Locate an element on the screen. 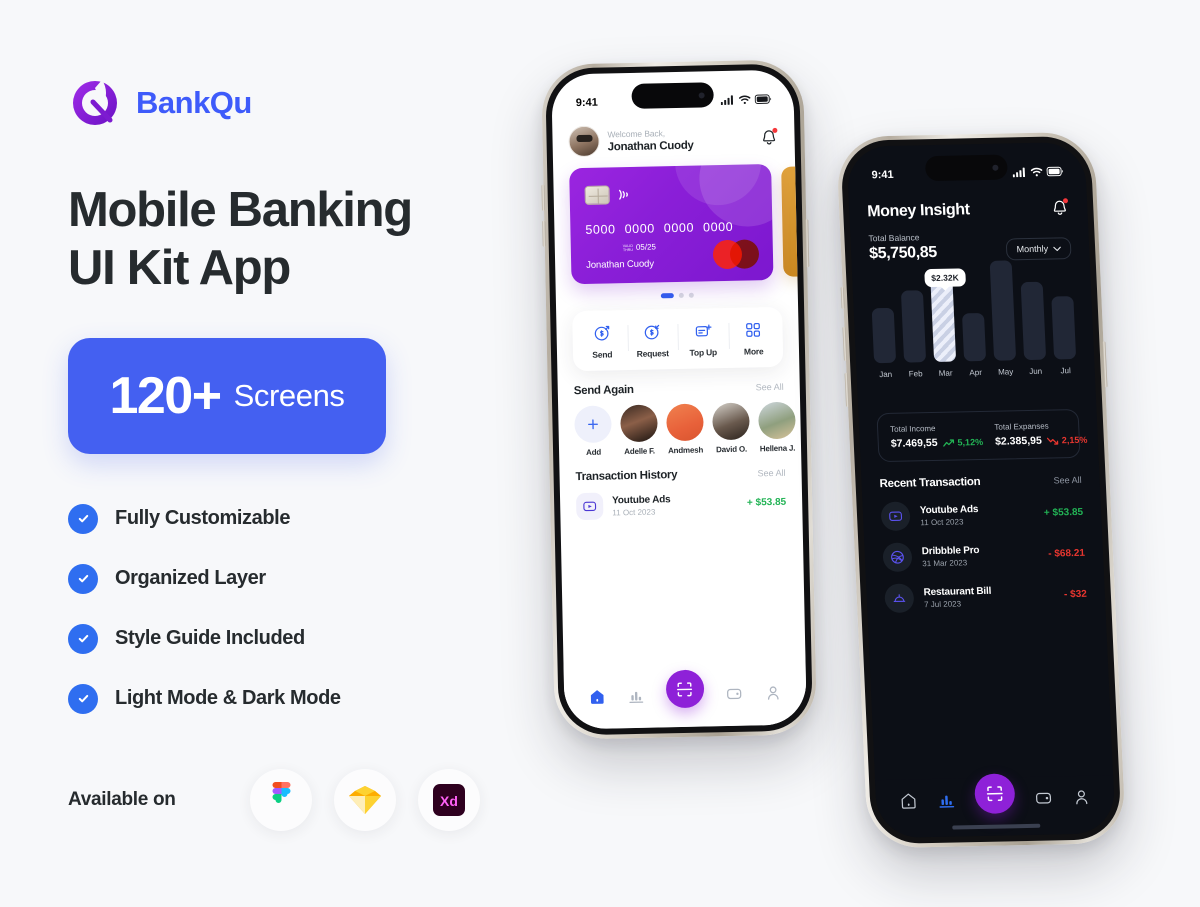  period-selector: Monthly is located at coordinates (1039, 249).